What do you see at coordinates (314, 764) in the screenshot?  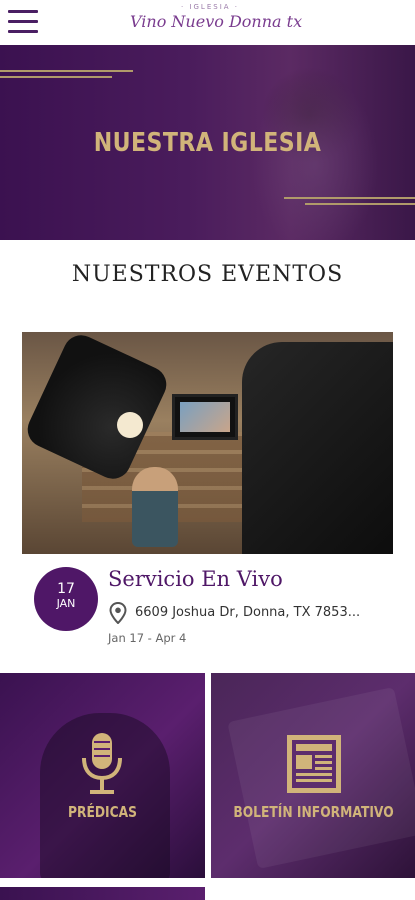 I see `newspaper-icon` at bounding box center [314, 764].